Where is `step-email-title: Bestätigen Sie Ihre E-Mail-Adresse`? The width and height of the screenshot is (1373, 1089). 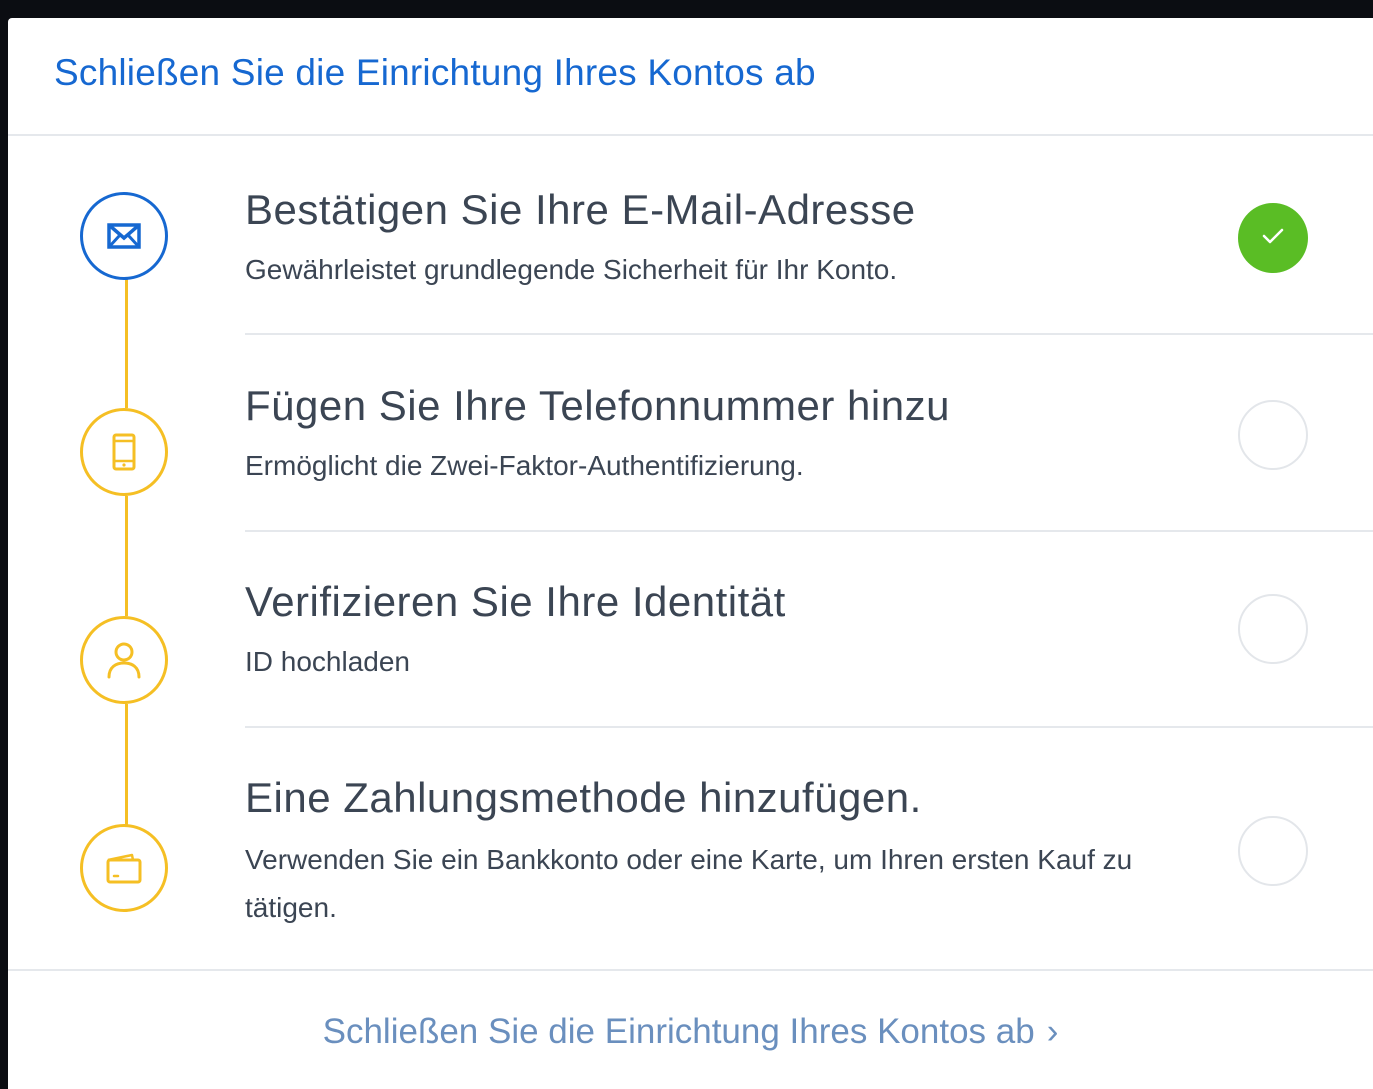
step-email-title: Bestätigen Sie Ihre E-Mail-Adresse is located at coordinates (580, 210).